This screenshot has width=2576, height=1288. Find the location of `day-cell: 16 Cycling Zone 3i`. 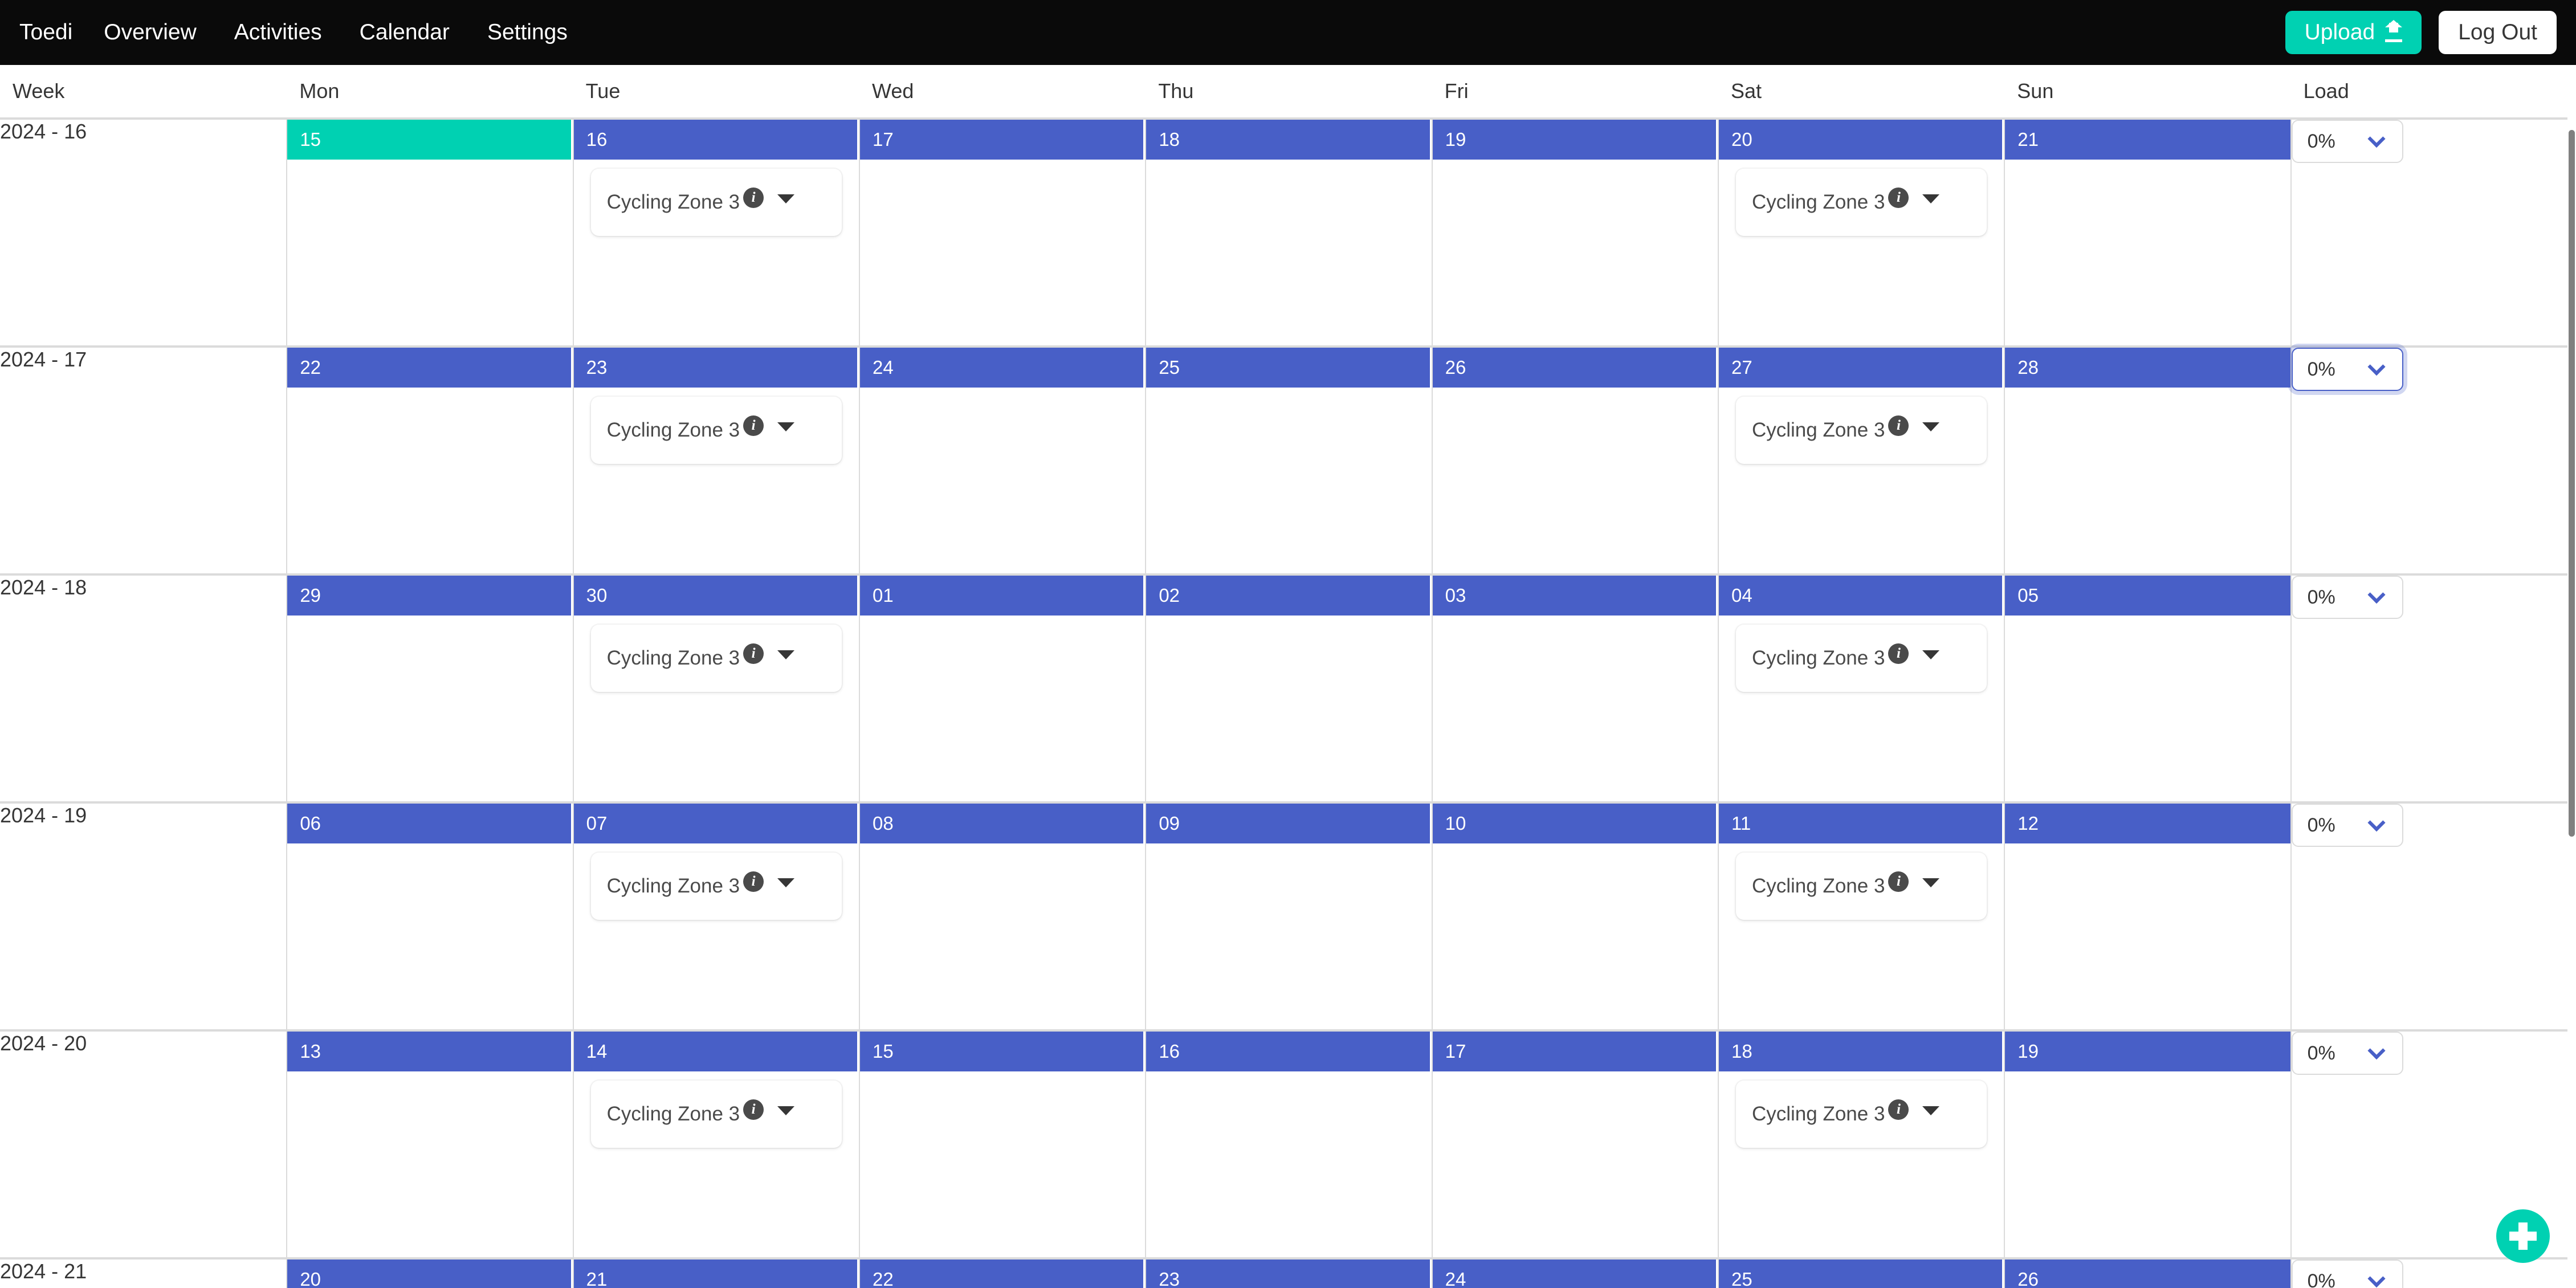

day-cell: 16 Cycling Zone 3i is located at coordinates (716, 233).